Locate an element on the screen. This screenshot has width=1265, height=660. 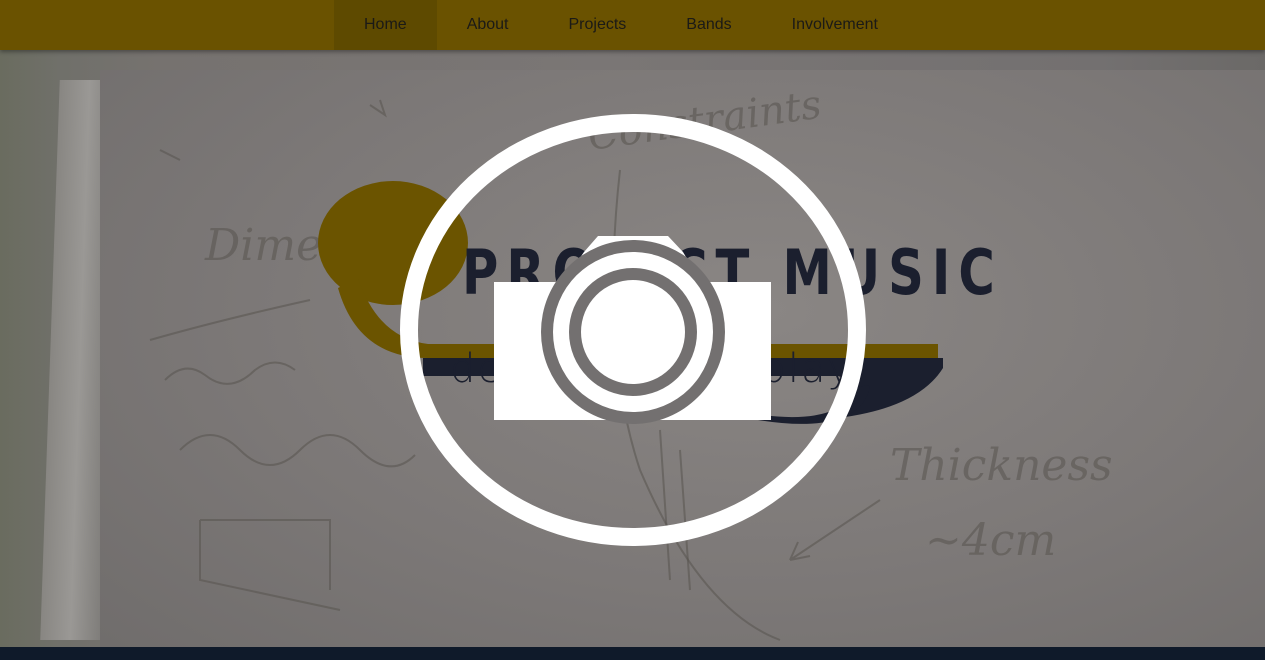
top-navbar: Home About Projects Bands Involvement is located at coordinates (632, 25).